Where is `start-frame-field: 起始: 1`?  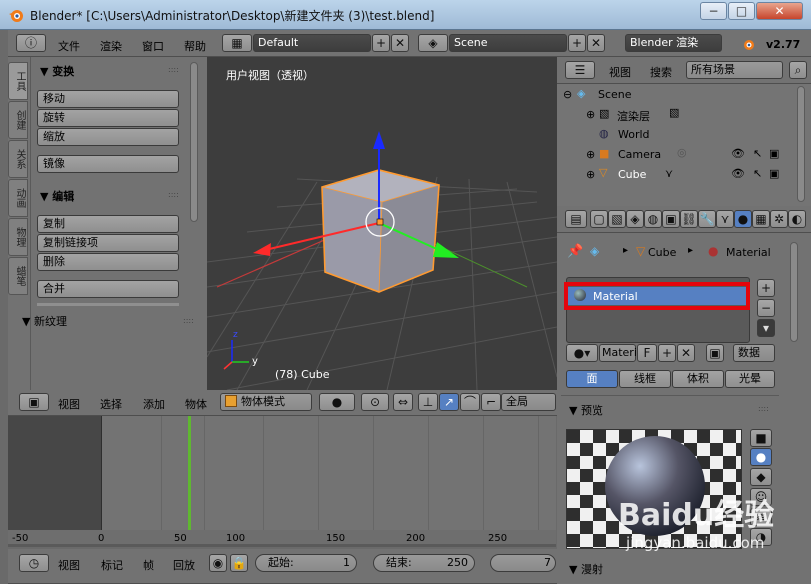 start-frame-field: 起始: 1 is located at coordinates (306, 563).